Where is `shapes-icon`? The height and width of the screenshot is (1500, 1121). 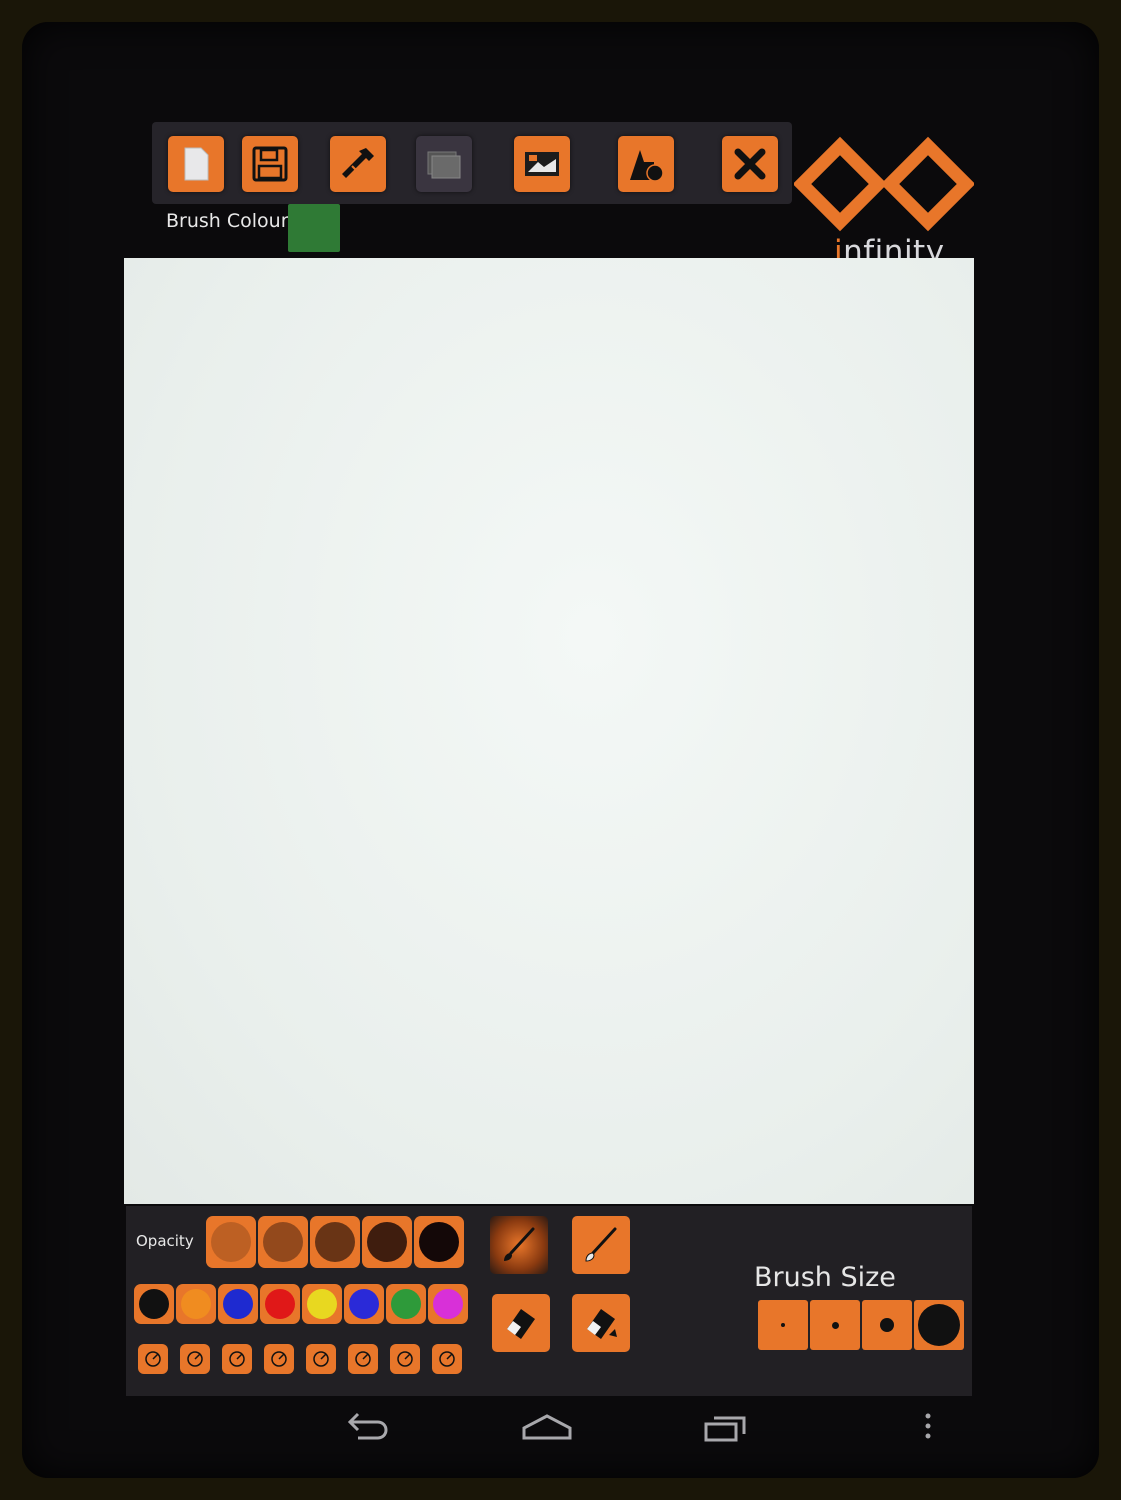 shapes-icon is located at coordinates (647, 166).